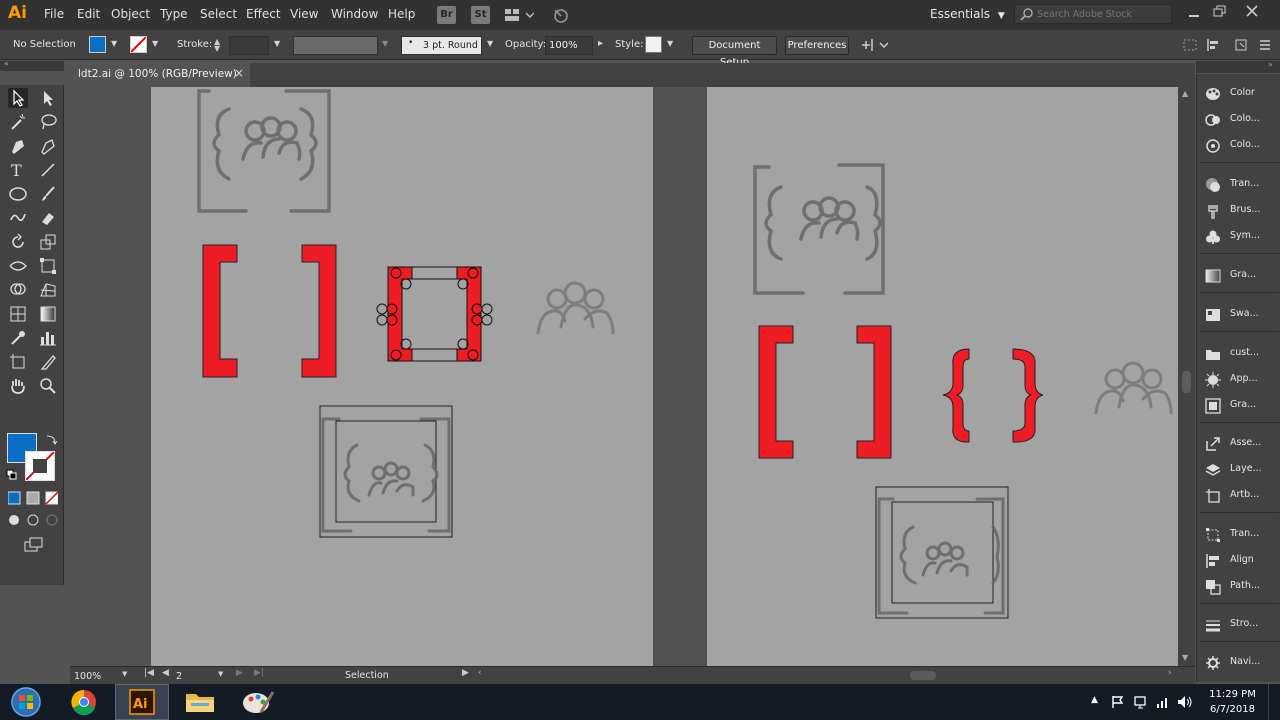  I want to click on illustrator-taskbar-icon: Ai, so click(142, 702).